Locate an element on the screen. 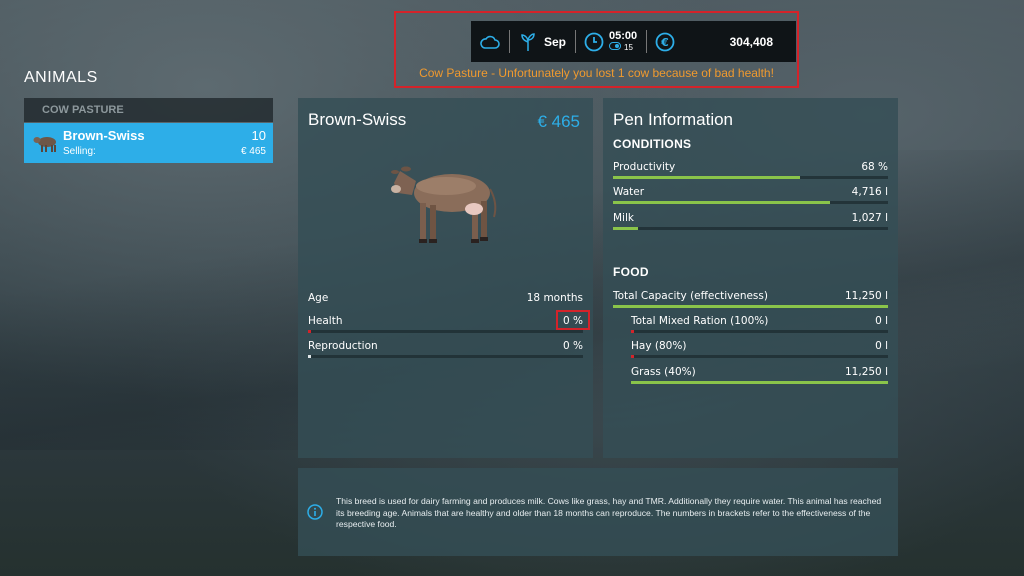 Image resolution: width=1024 pixels, height=576 pixels. food-item-0: Total Mixed Ration (100%) 0 l is located at coordinates (759, 327).